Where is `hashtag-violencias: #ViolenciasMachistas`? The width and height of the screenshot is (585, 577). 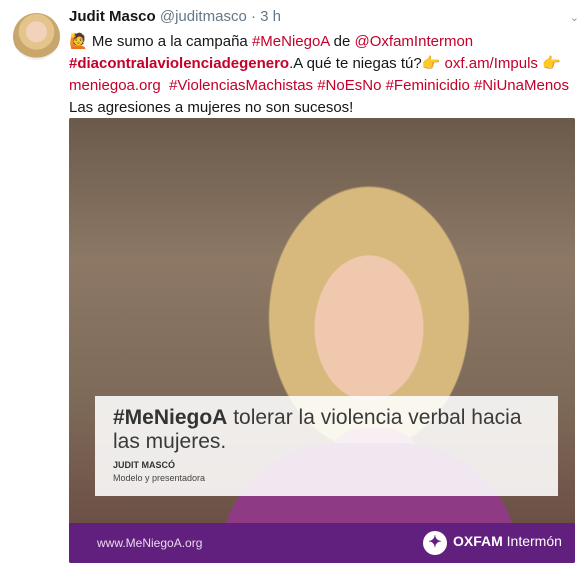 hashtag-violencias: #ViolenciasMachistas is located at coordinates (241, 85).